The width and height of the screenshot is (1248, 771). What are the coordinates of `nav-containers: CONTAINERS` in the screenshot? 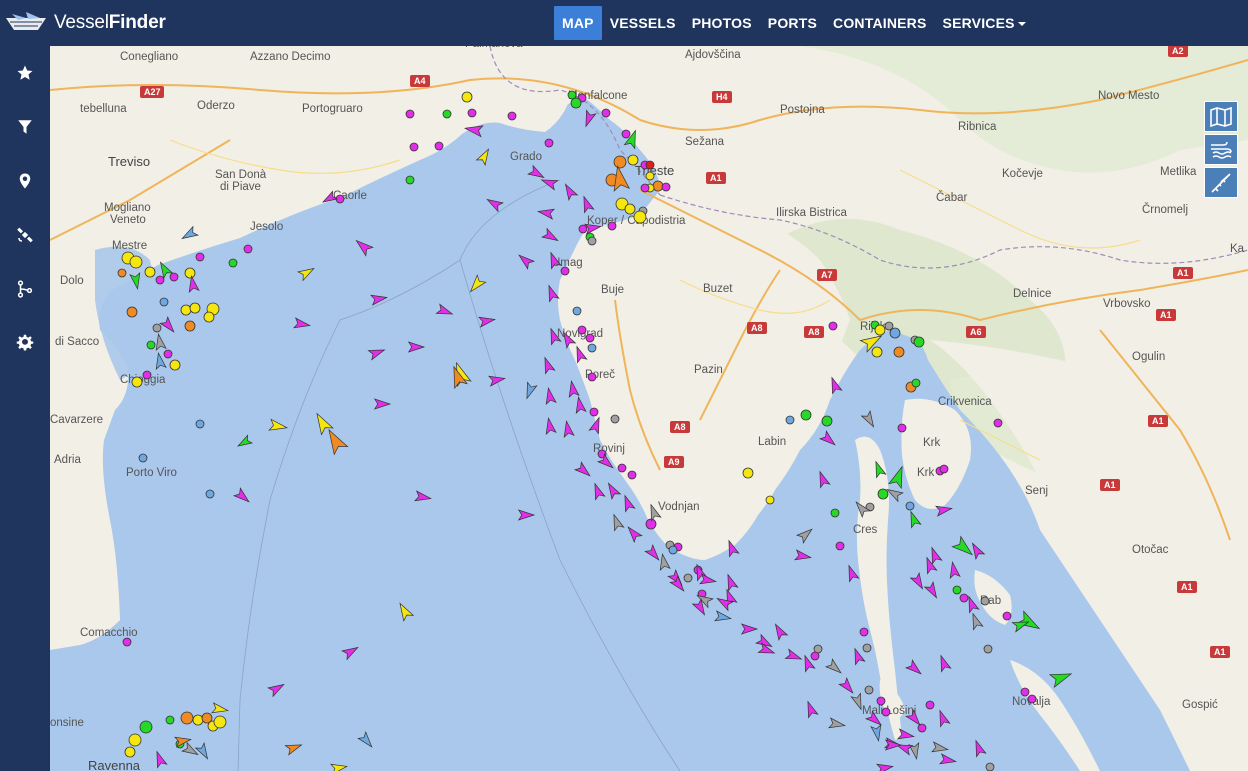 It's located at (880, 23).